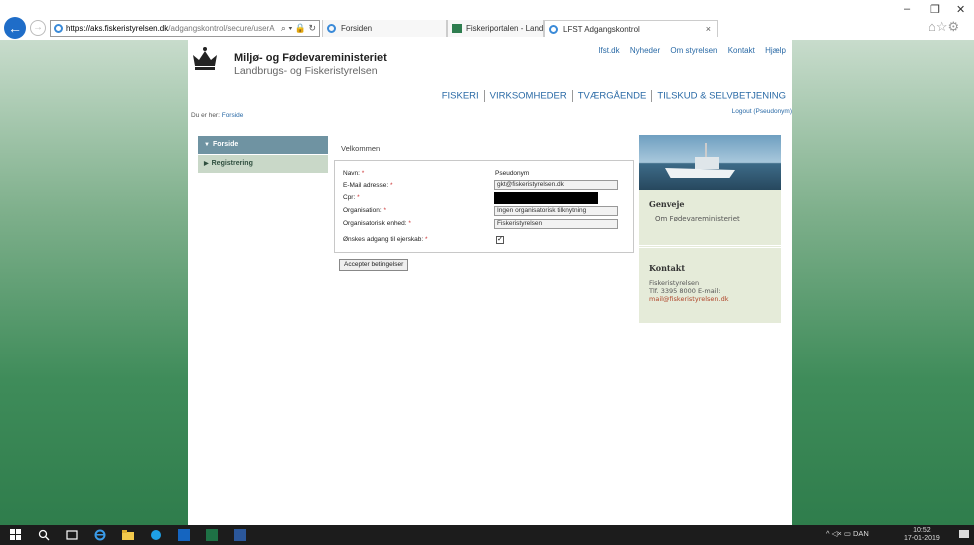 This screenshot has height=545, width=974. What do you see at coordinates (775, 50) in the screenshot?
I see `toplink-hjaelp: Hjælp` at bounding box center [775, 50].